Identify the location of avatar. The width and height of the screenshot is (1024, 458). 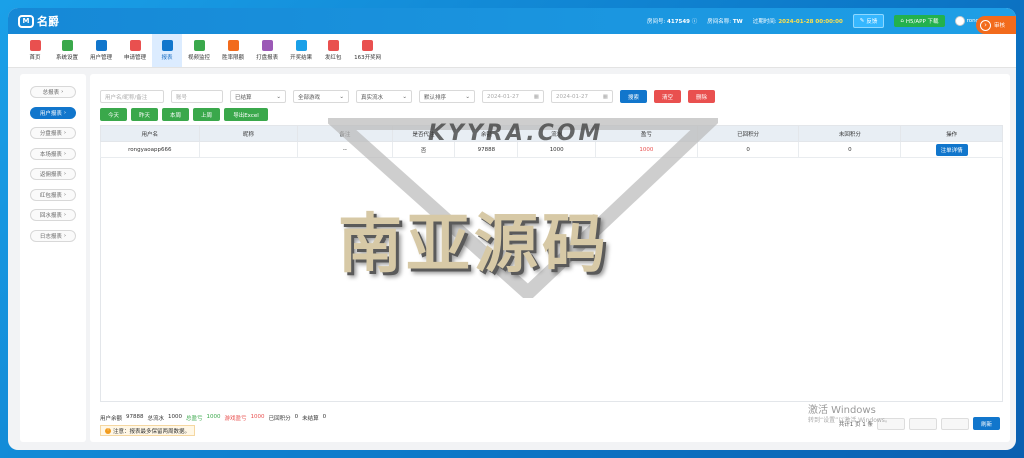
(959, 21).